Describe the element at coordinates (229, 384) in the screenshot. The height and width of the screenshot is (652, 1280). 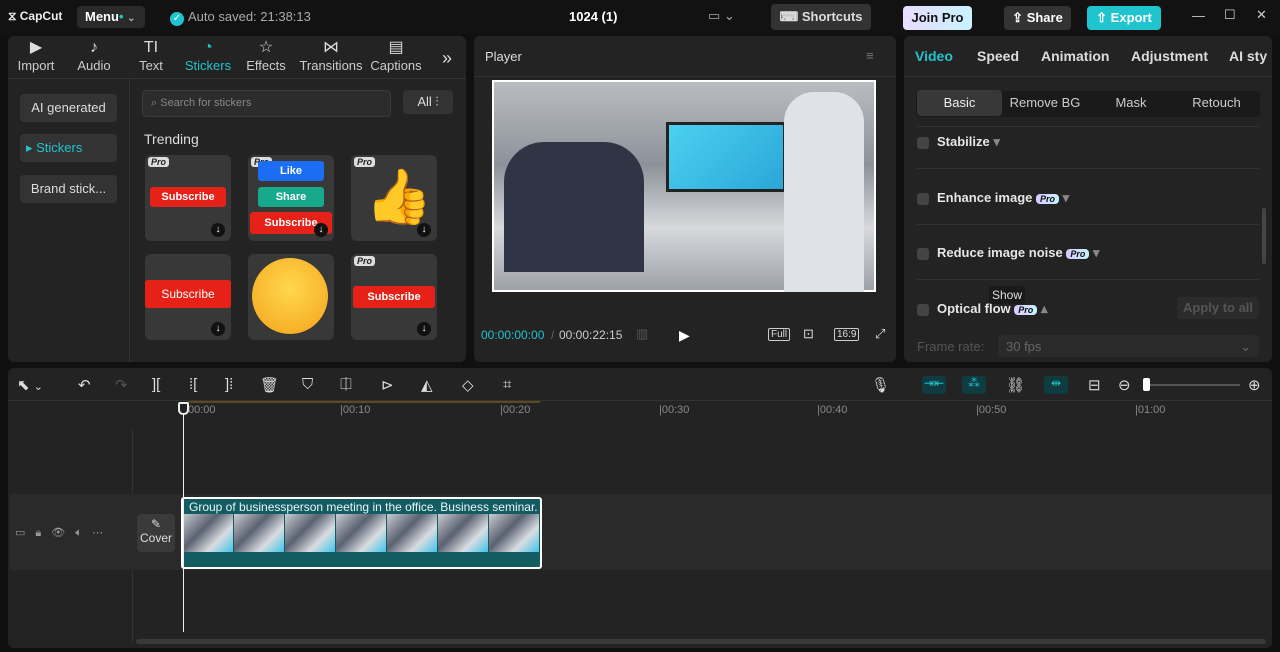
I see `split-right-icon: ]⁞` at that location.